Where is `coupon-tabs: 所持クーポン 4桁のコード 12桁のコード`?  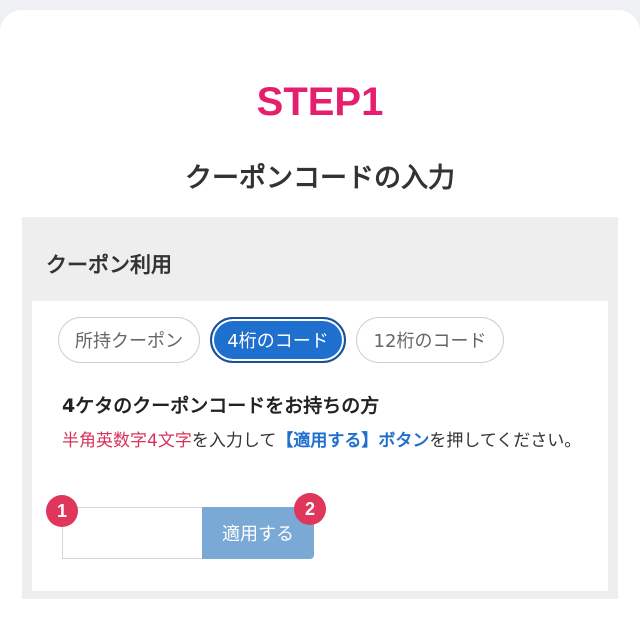
coupon-tabs: 所持クーポン 4桁のコード 12桁のコード is located at coordinates (286, 340).